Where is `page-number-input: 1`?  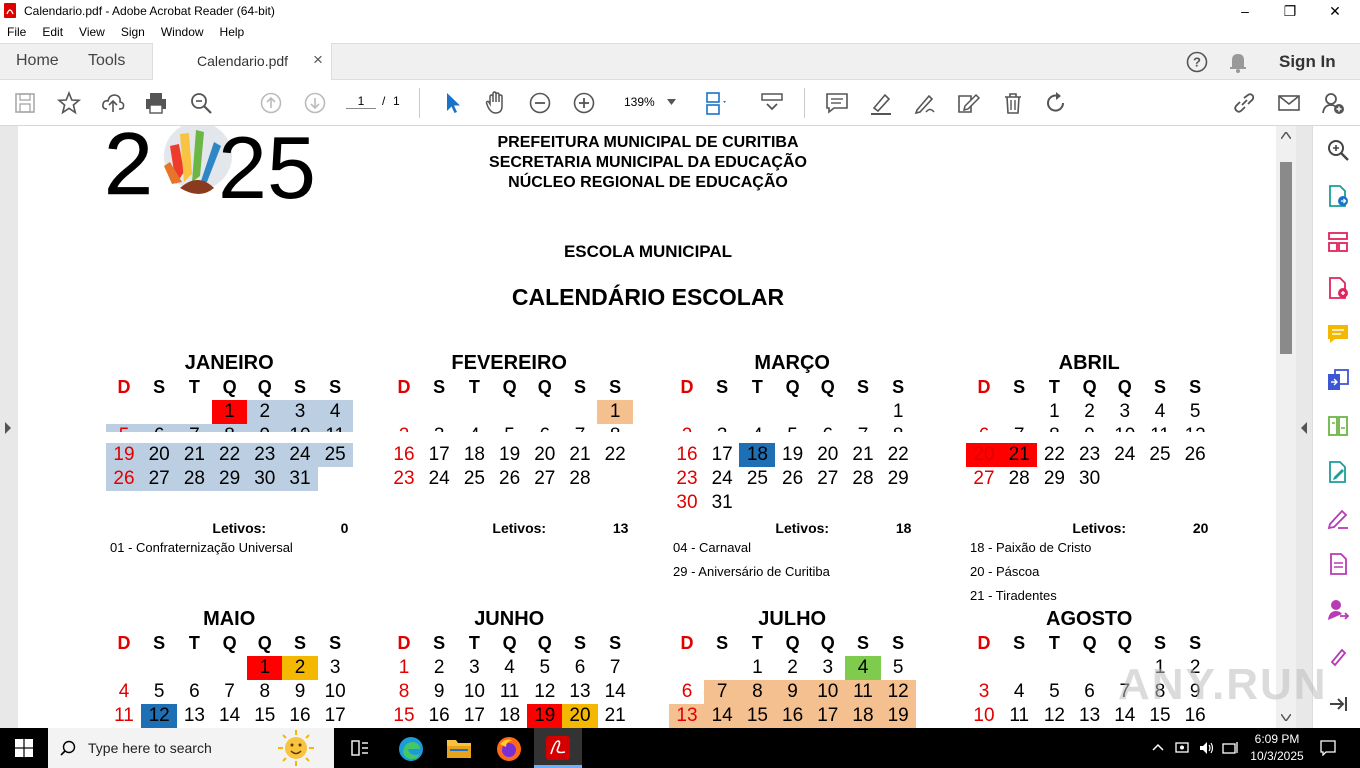
page-number-input: 1 is located at coordinates (361, 101).